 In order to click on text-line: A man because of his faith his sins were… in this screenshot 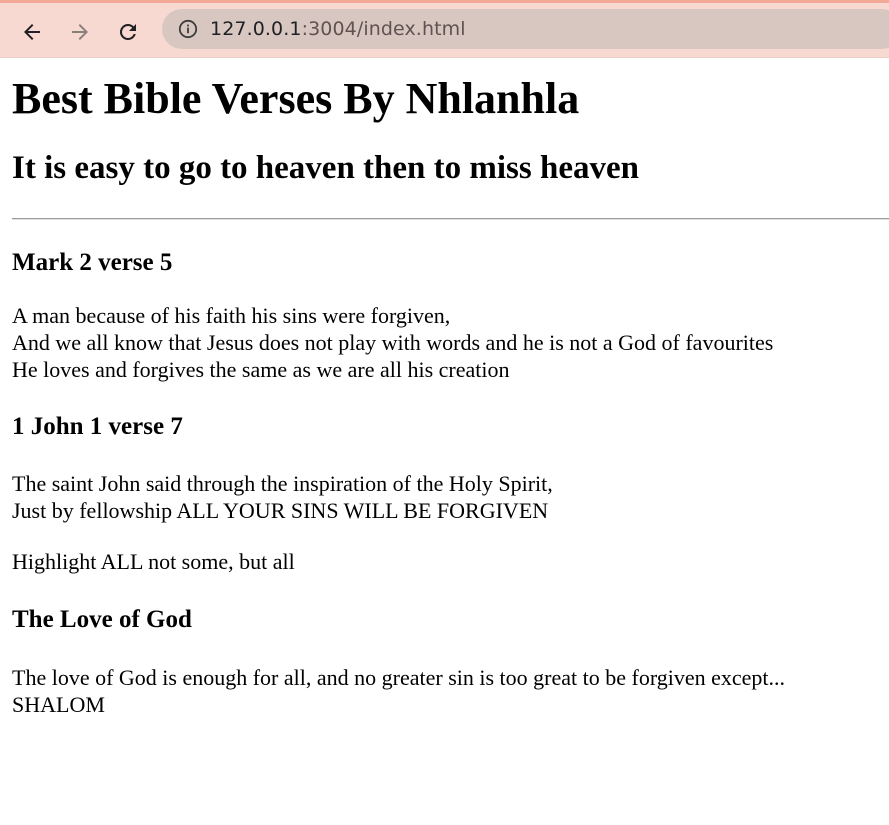, I will do `click(231, 315)`.